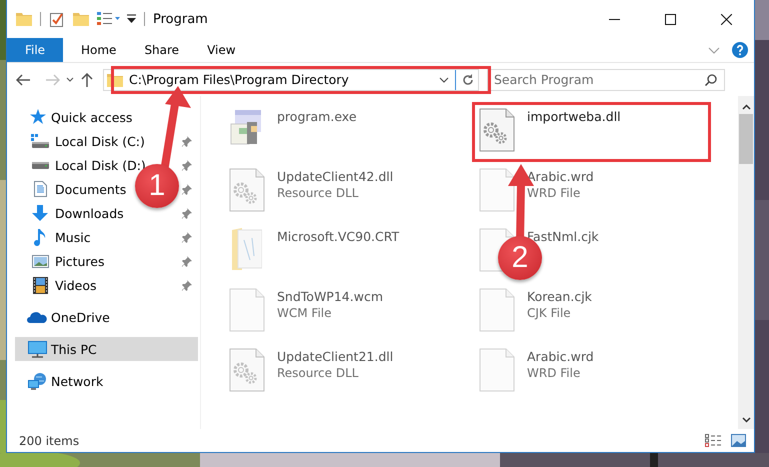  What do you see at coordinates (162, 50) in the screenshot?
I see `ribbon-tab: Share` at bounding box center [162, 50].